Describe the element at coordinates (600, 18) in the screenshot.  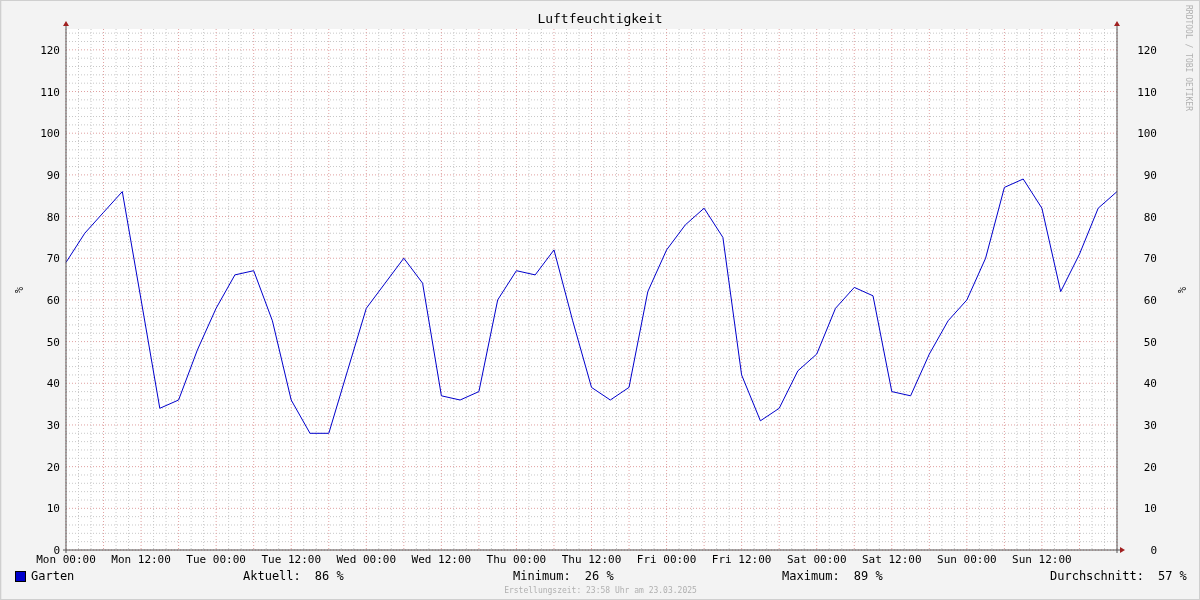
I see `chart-title: Luftfeuchtigkeit` at that location.